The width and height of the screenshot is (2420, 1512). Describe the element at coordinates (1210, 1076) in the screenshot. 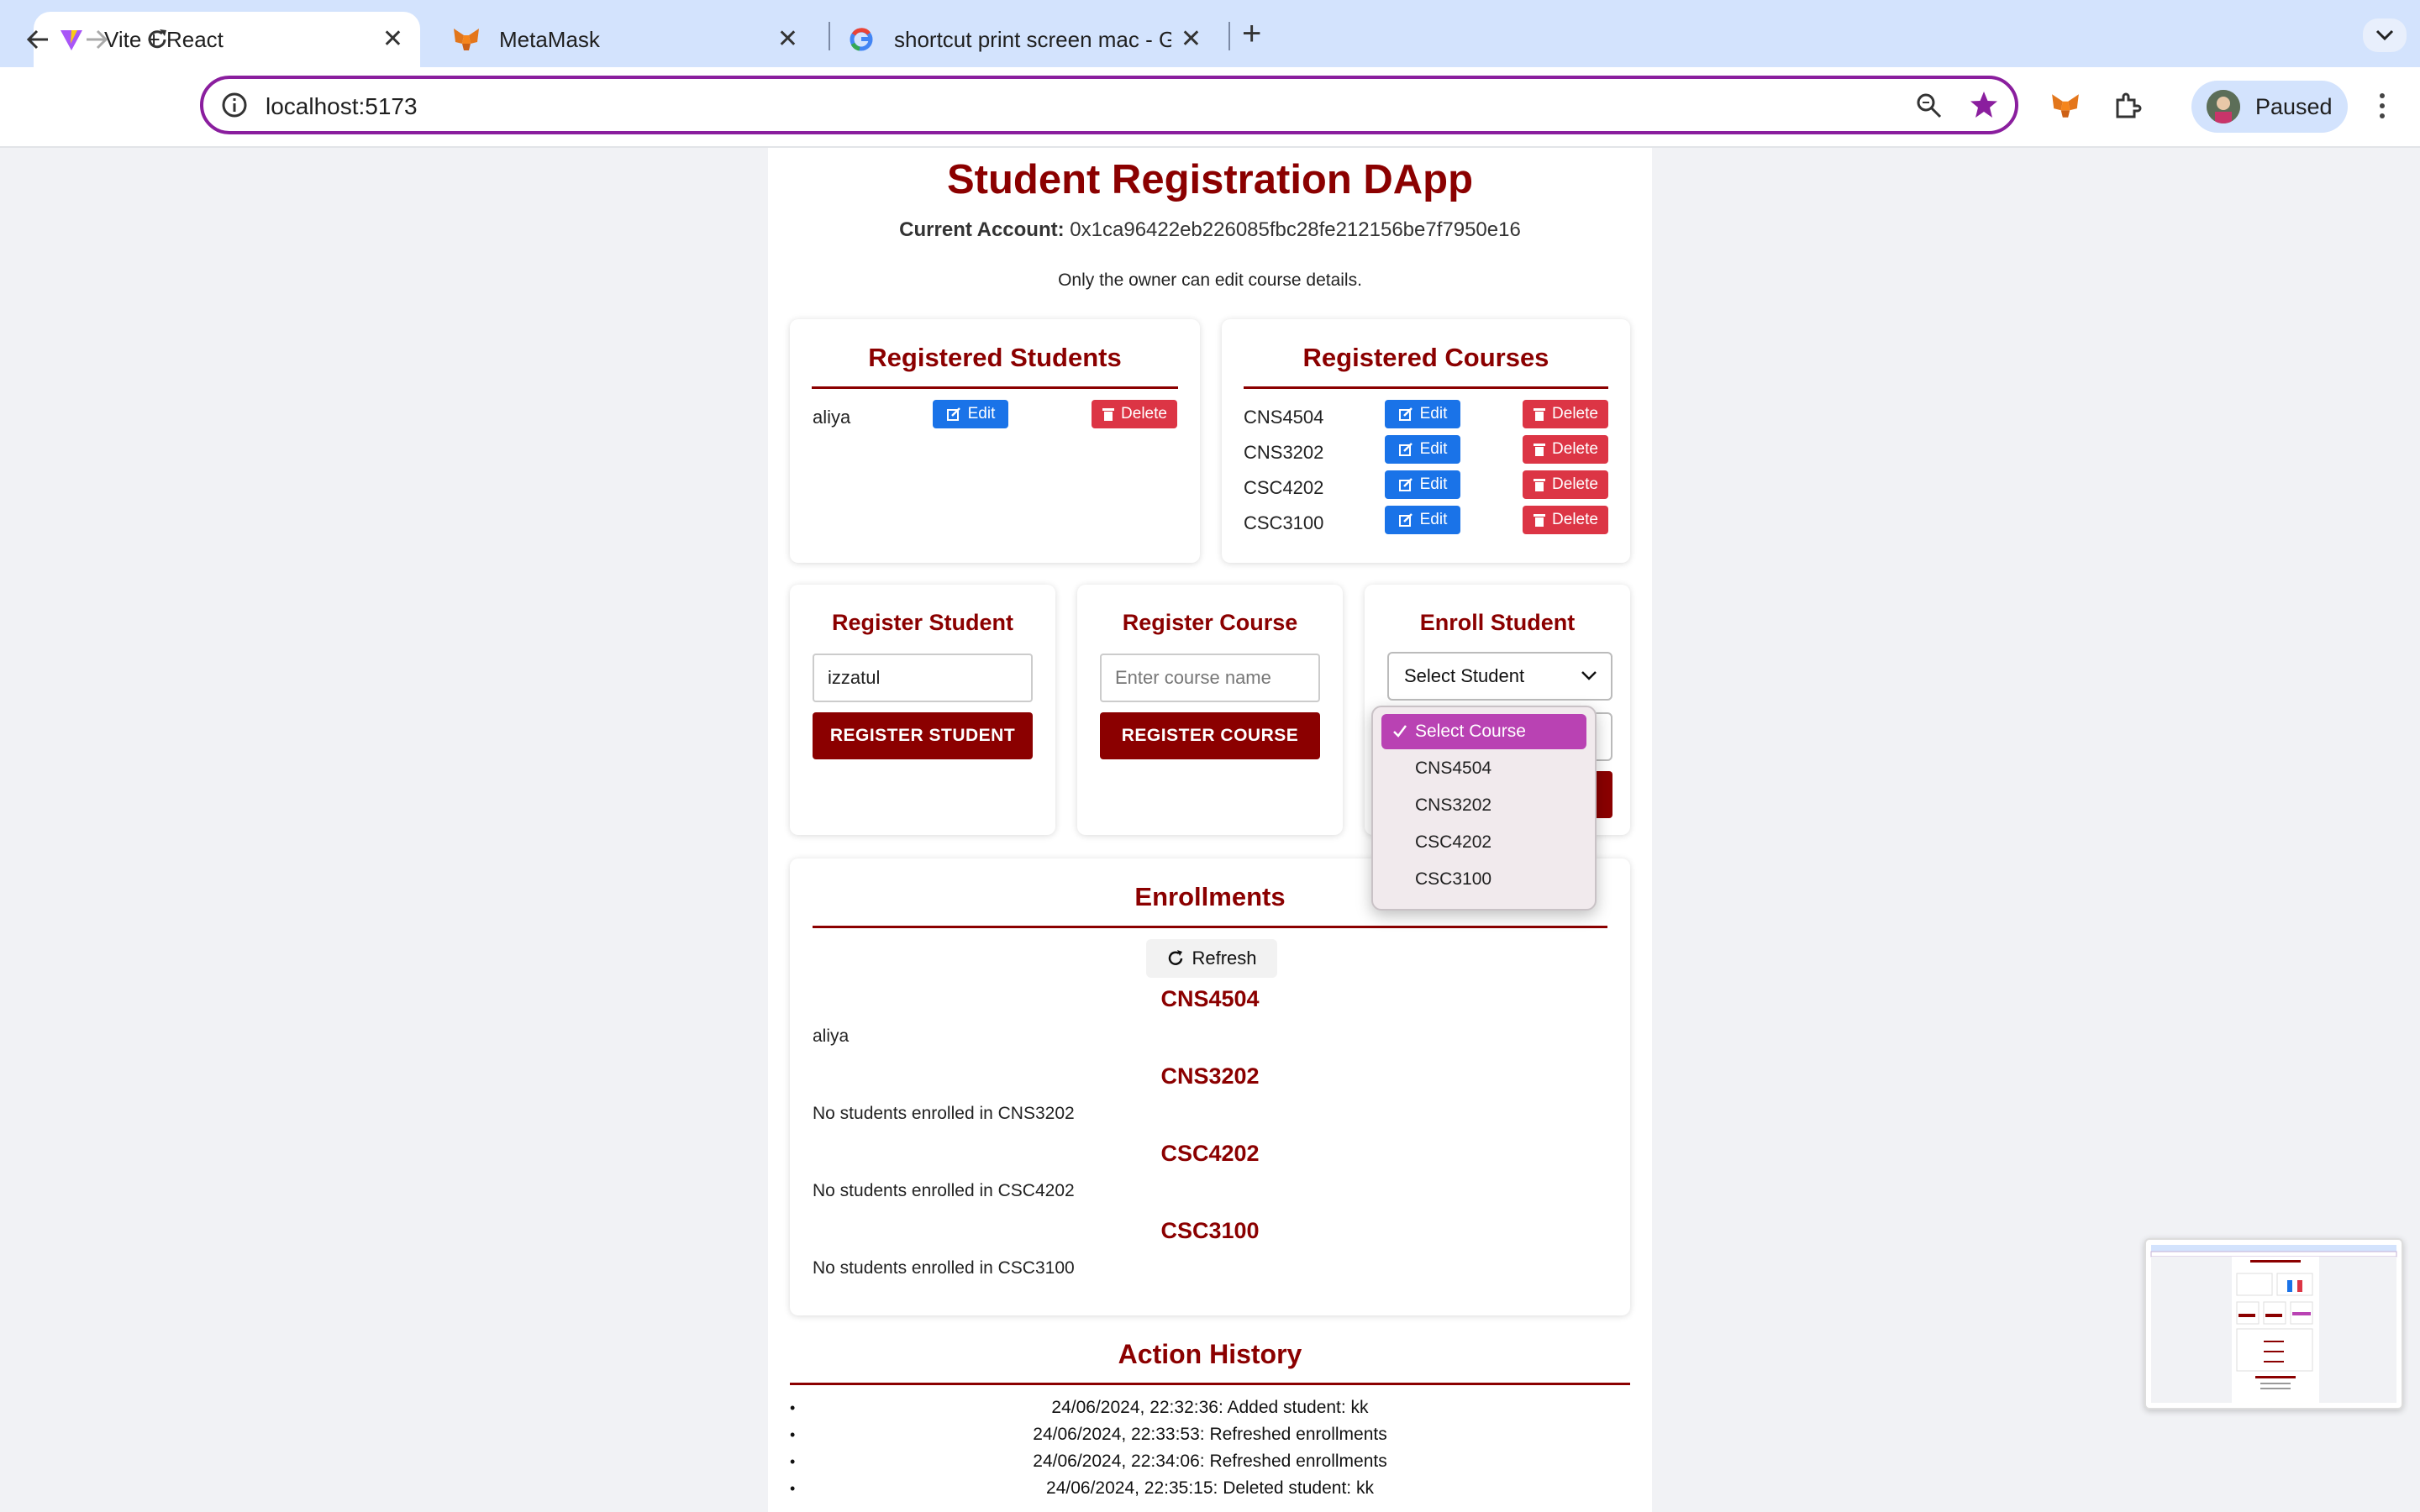

I see `enrollment-course-heading: CNS3202` at that location.